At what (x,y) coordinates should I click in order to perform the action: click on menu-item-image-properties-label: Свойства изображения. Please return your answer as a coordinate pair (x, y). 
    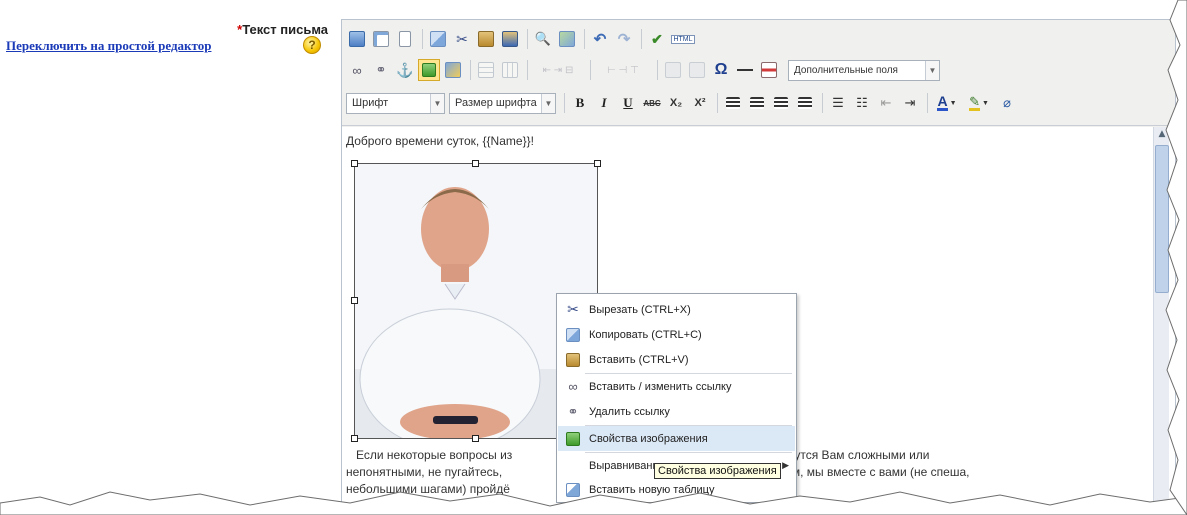
    Looking at the image, I should click on (648, 438).